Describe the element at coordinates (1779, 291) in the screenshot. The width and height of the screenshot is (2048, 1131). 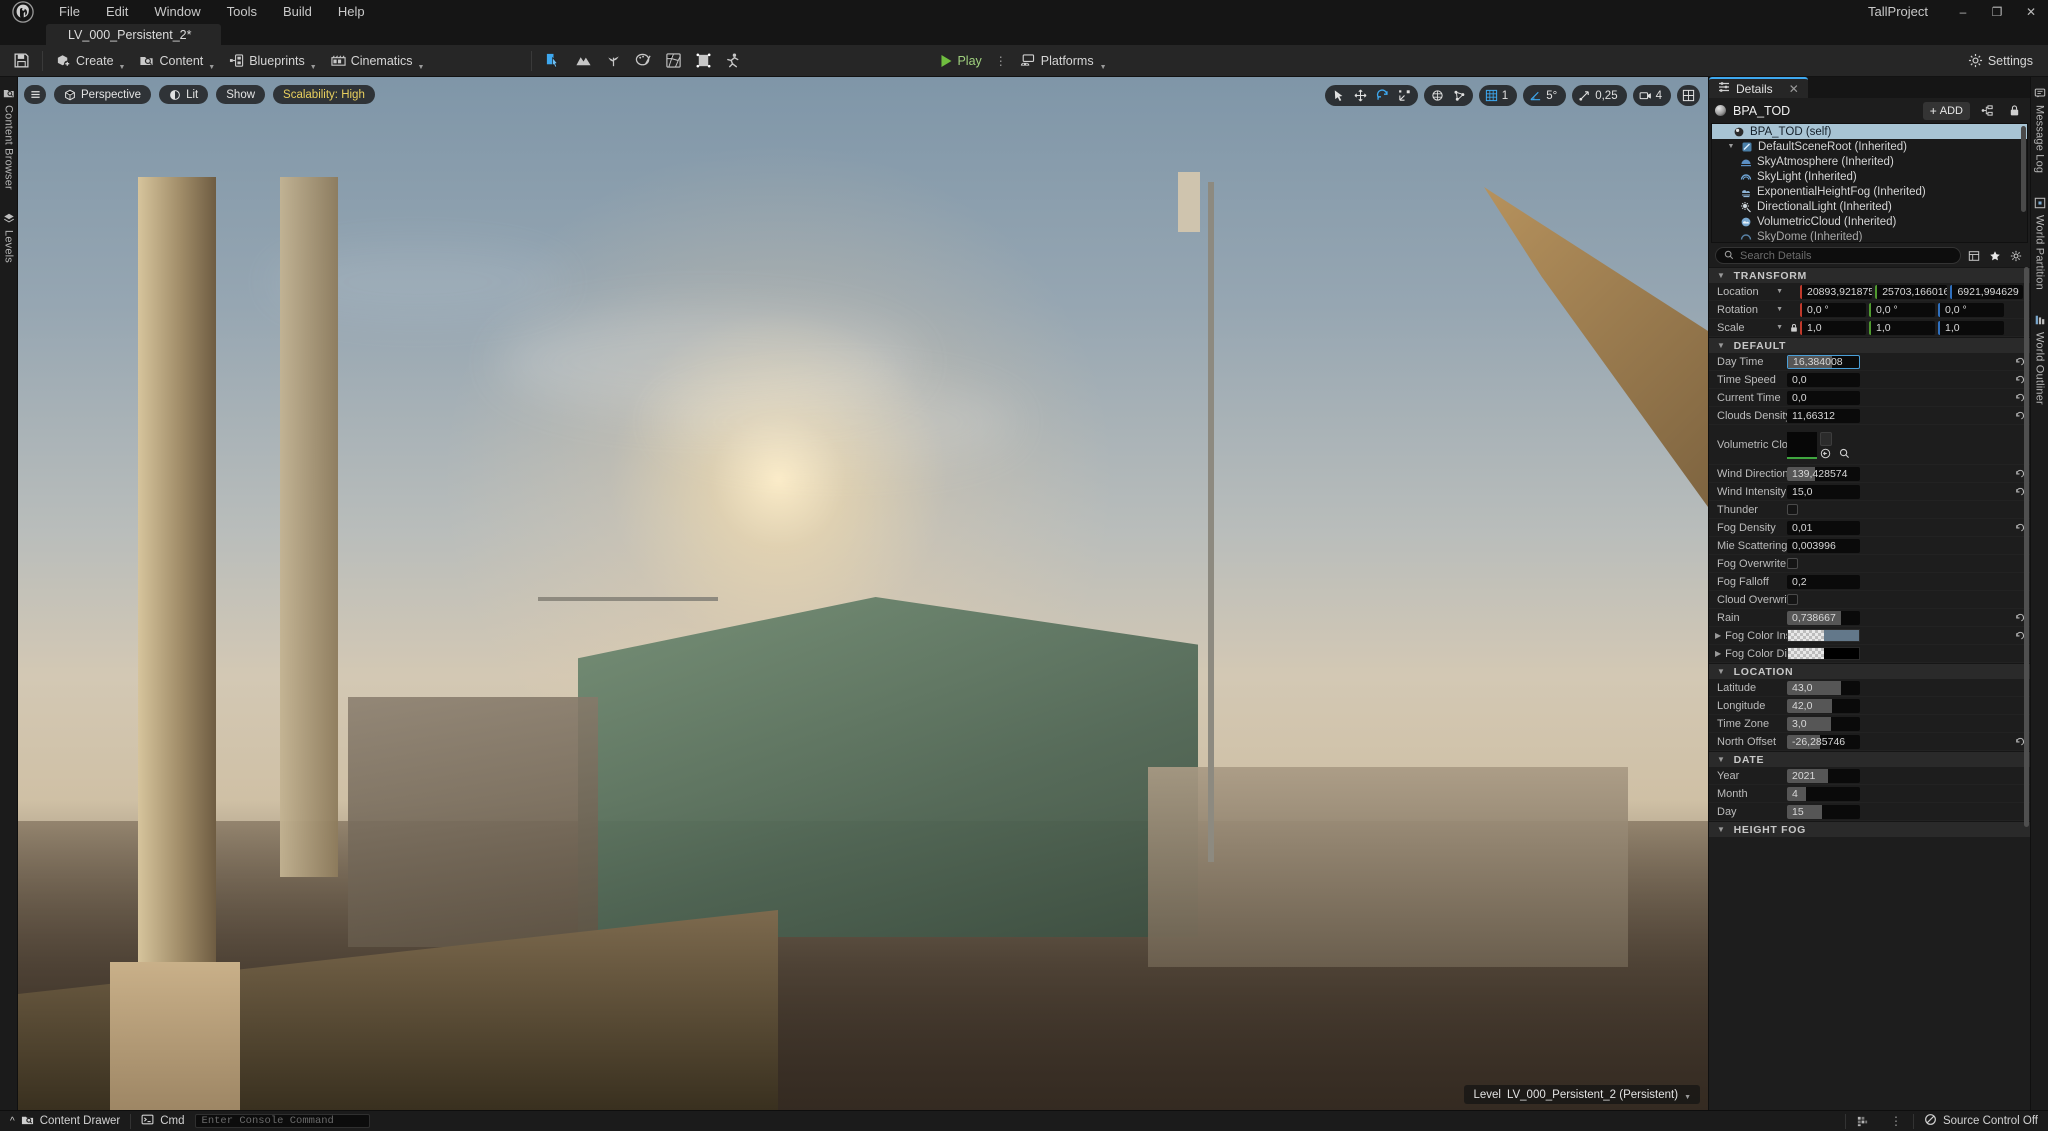
I see `location-mode-caret-icon: ▼` at that location.